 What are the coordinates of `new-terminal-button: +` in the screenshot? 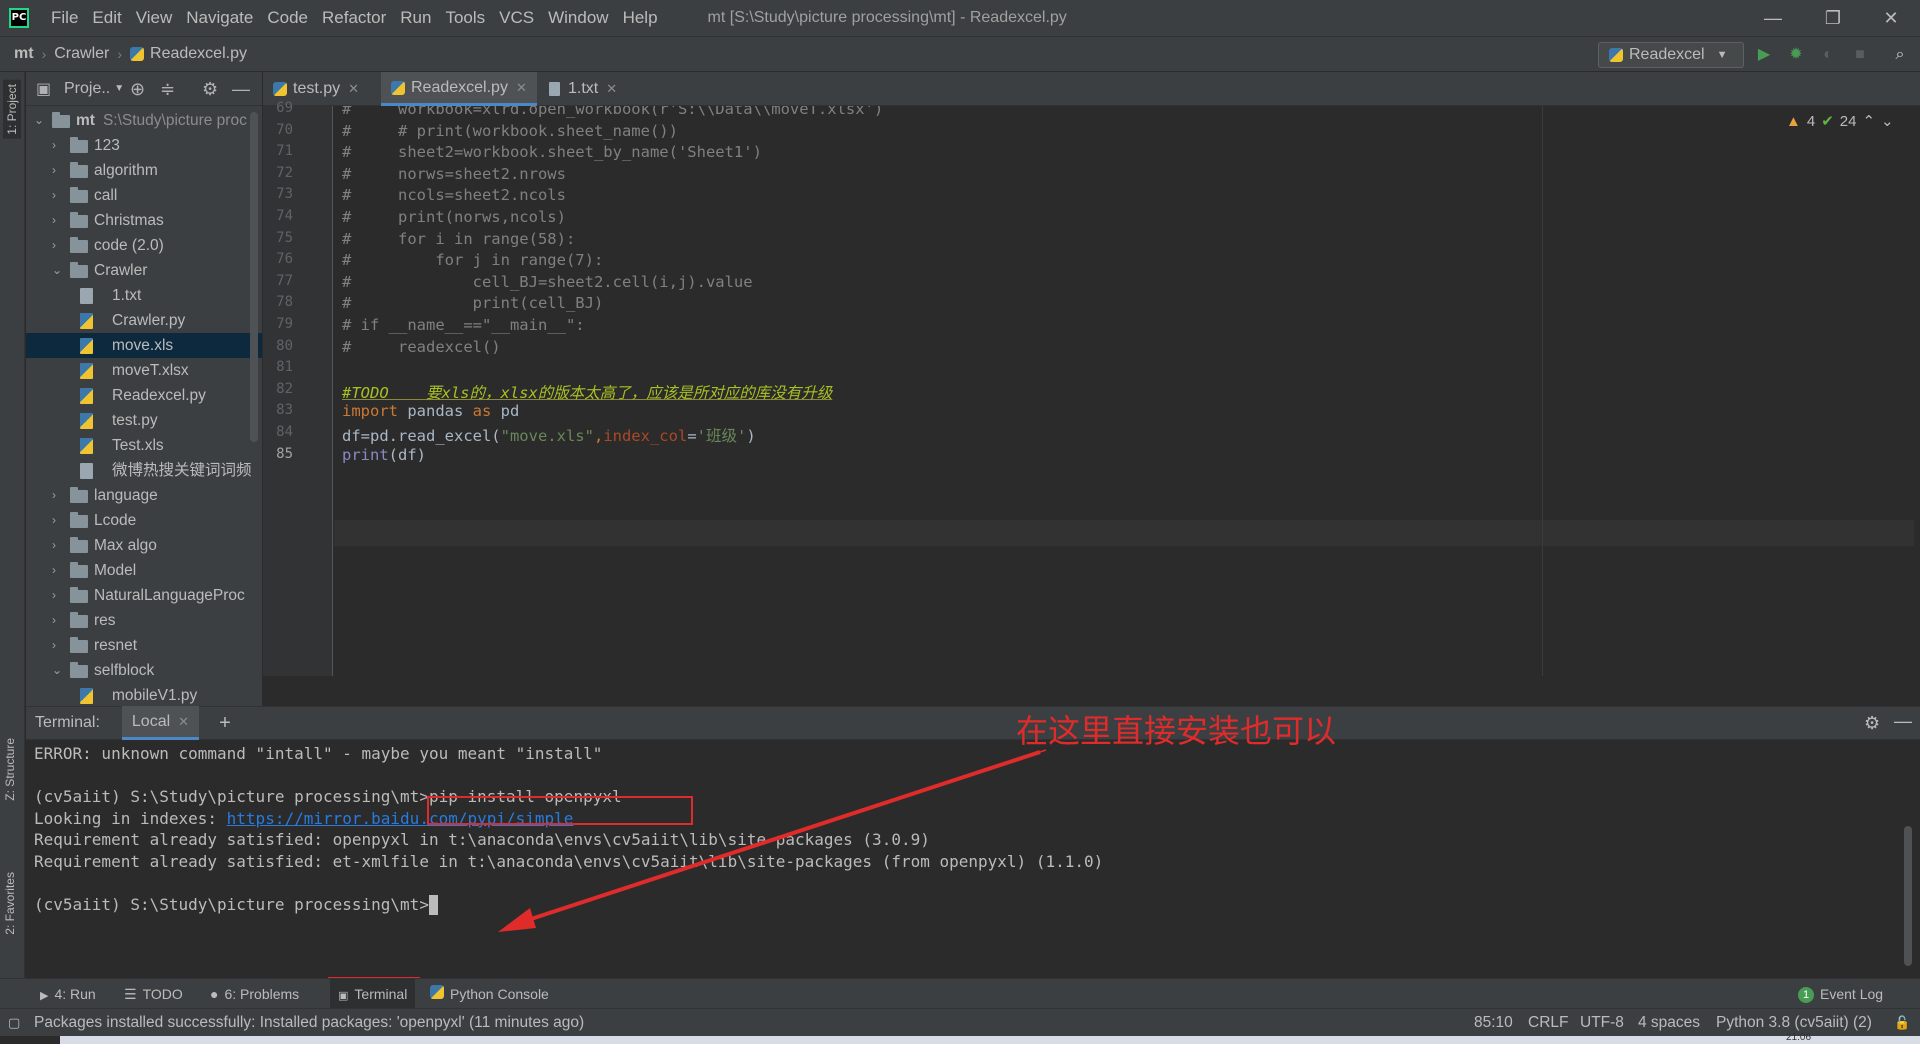 It's located at (225, 723).